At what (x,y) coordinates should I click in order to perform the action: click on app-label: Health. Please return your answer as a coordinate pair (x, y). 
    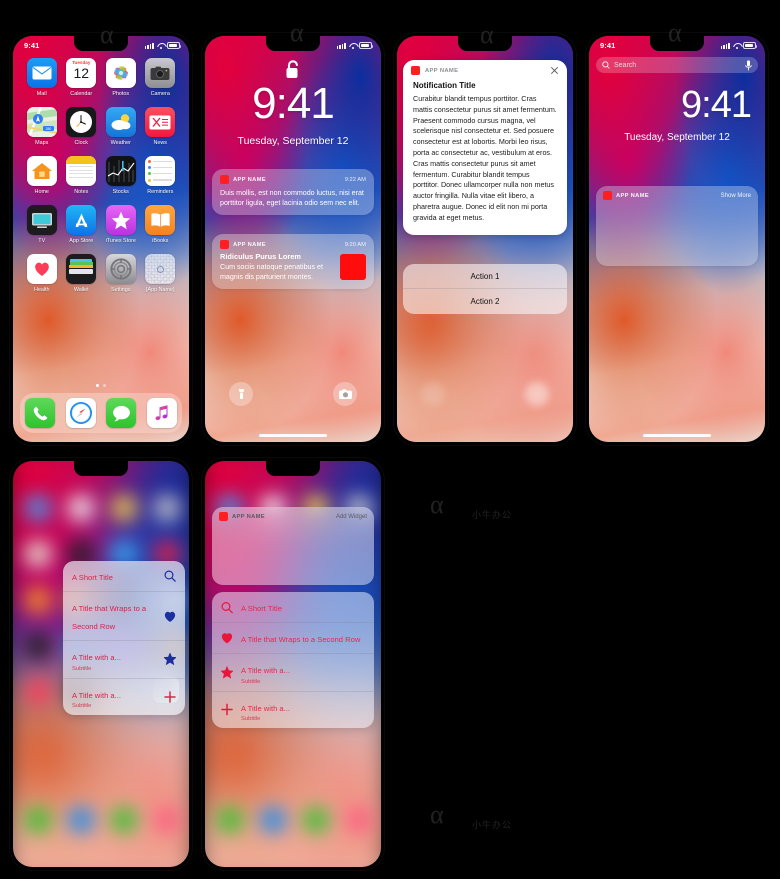
    Looking at the image, I should click on (41, 290).